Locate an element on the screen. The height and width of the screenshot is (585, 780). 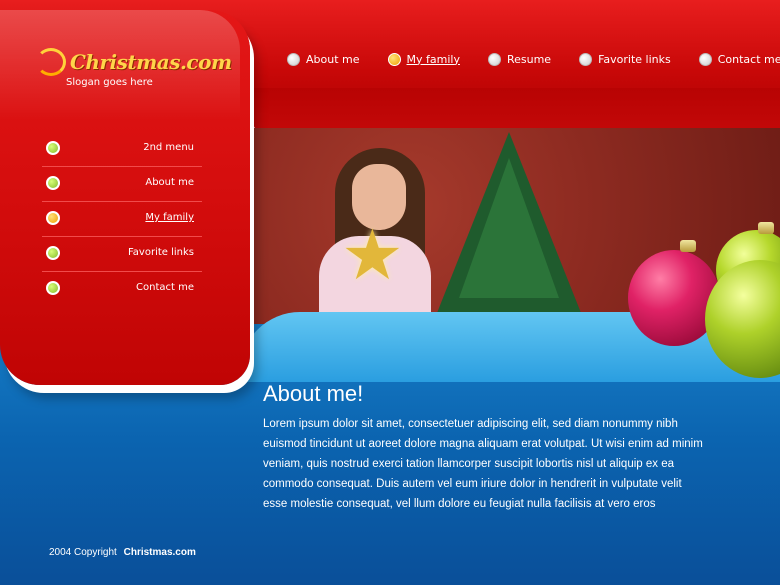
side-menu-item-my-family: My family is located at coordinates (122, 219).